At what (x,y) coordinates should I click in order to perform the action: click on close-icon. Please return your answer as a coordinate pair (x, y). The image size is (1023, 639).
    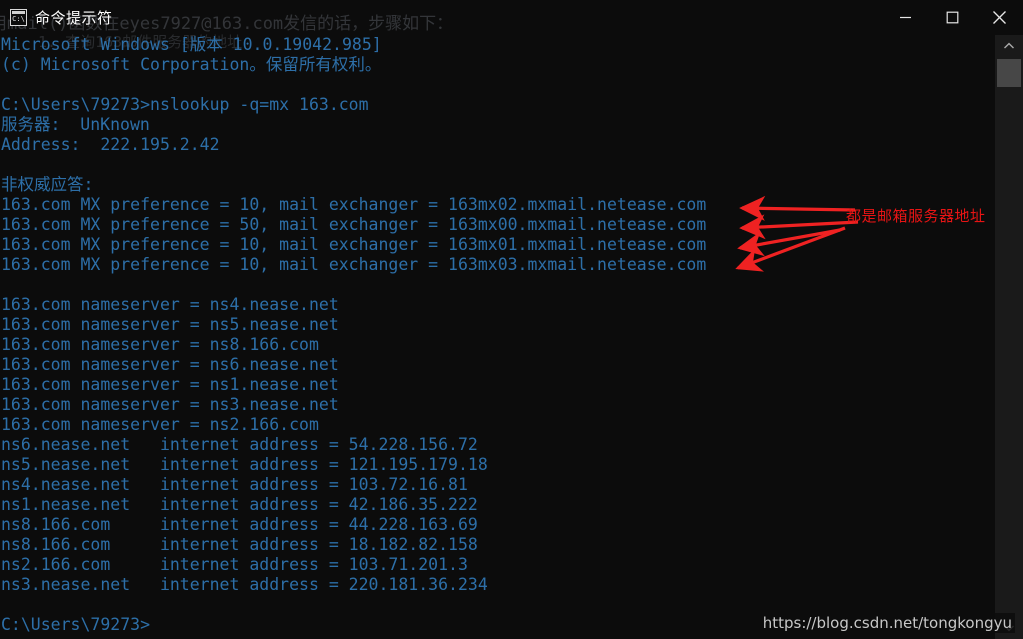
    Looking at the image, I should click on (999, 17).